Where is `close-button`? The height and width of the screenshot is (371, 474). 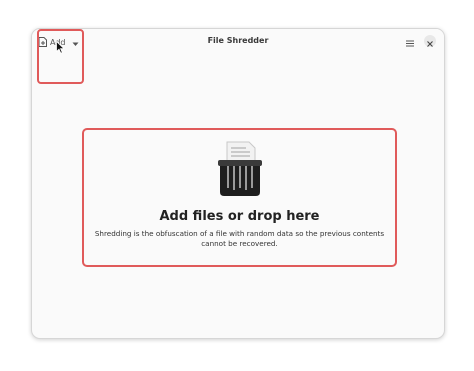
close-button is located at coordinates (430, 41).